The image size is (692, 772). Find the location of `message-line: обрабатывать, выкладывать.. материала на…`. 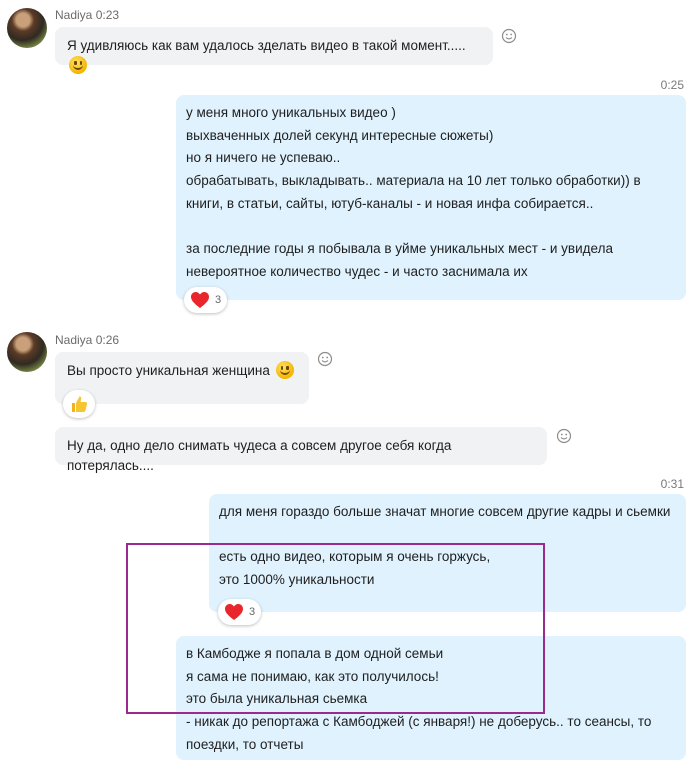

message-line: обрабатывать, выкладывать.. материала на… is located at coordinates (413, 181).